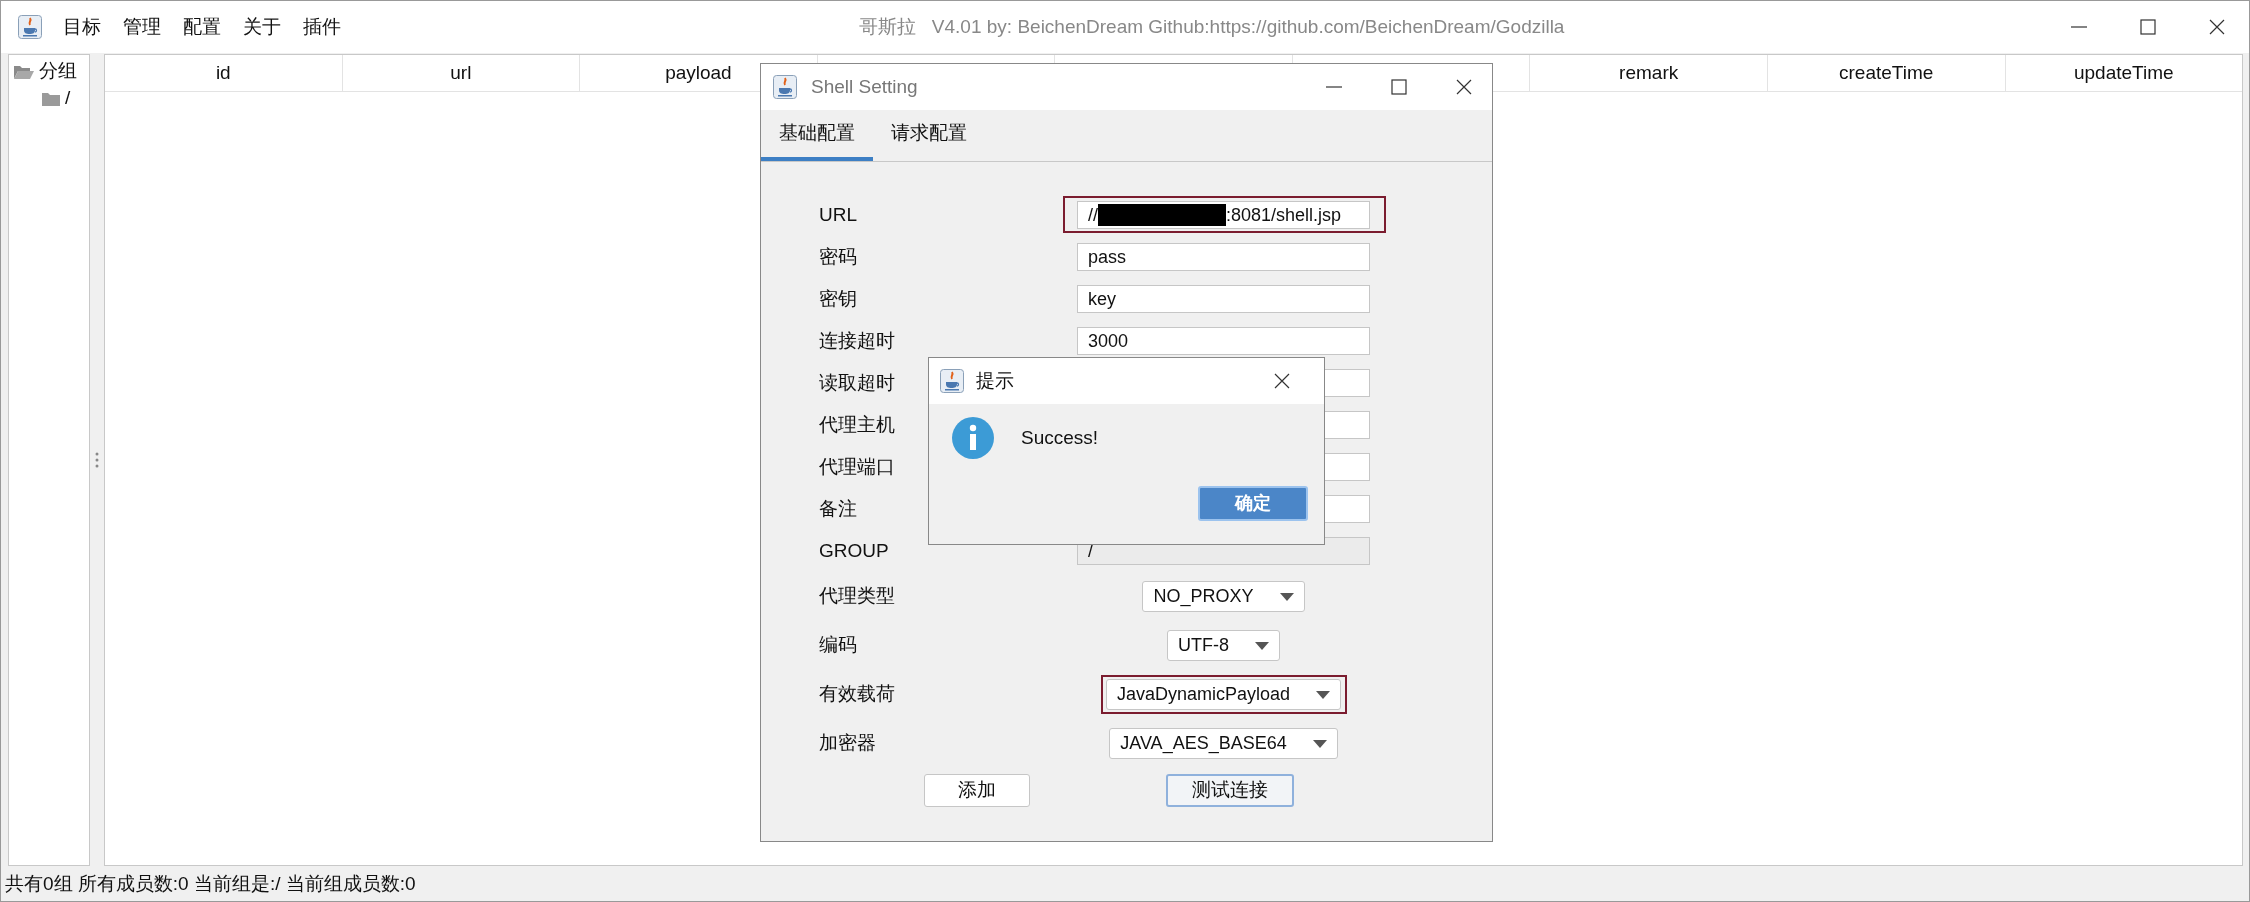 Image resolution: width=2250 pixels, height=902 pixels. I want to click on tree-item: /, so click(68, 98).